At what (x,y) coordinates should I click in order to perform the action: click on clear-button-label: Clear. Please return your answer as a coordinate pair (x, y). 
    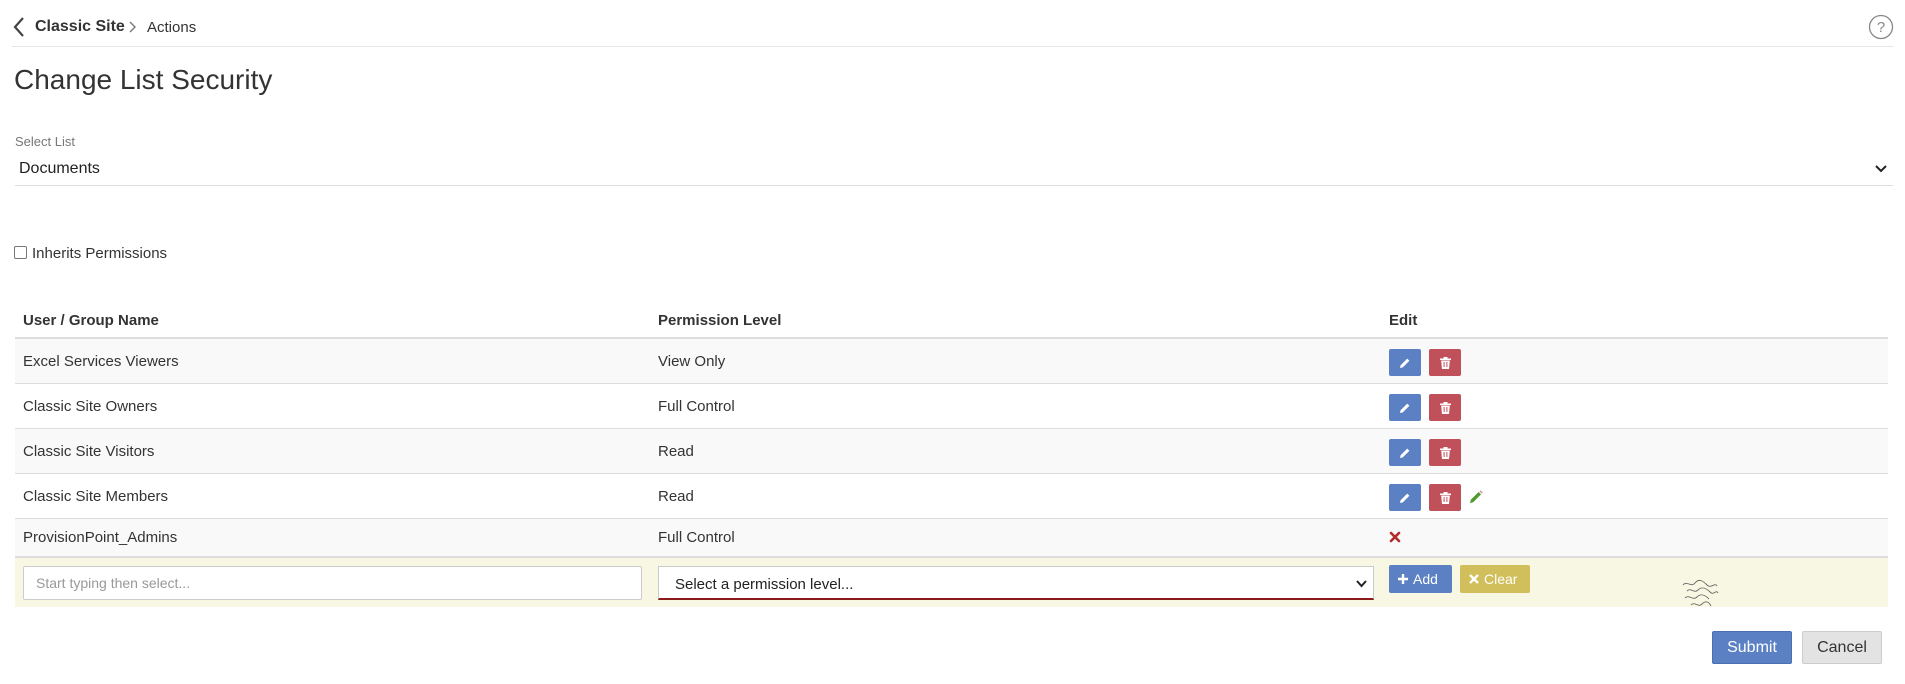
    Looking at the image, I should click on (1501, 579).